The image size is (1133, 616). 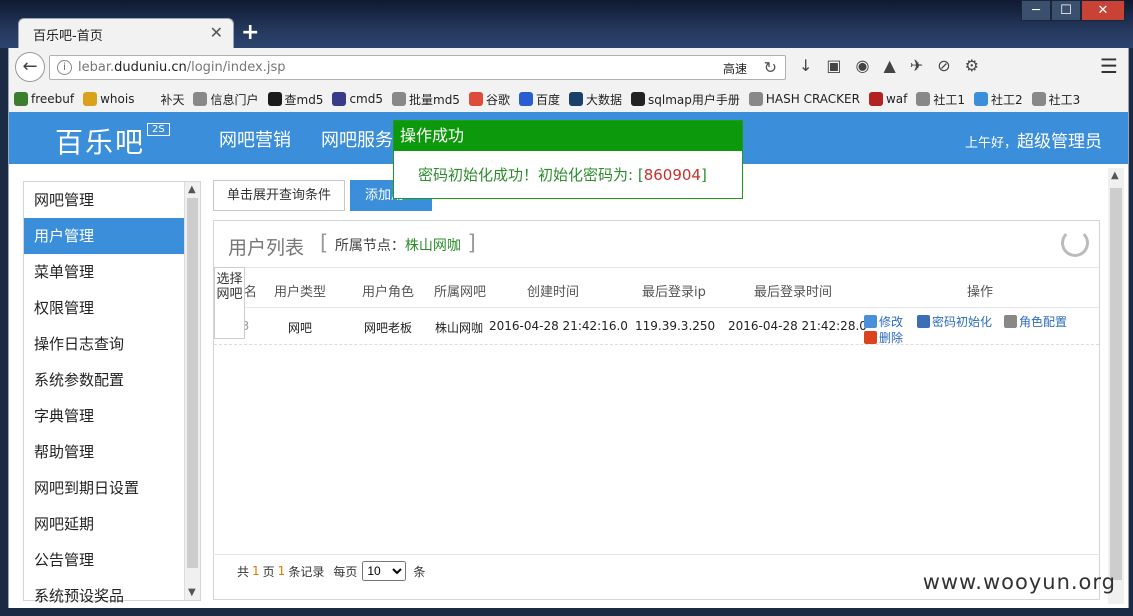 I want to click on info-icon: i, so click(x=64, y=67).